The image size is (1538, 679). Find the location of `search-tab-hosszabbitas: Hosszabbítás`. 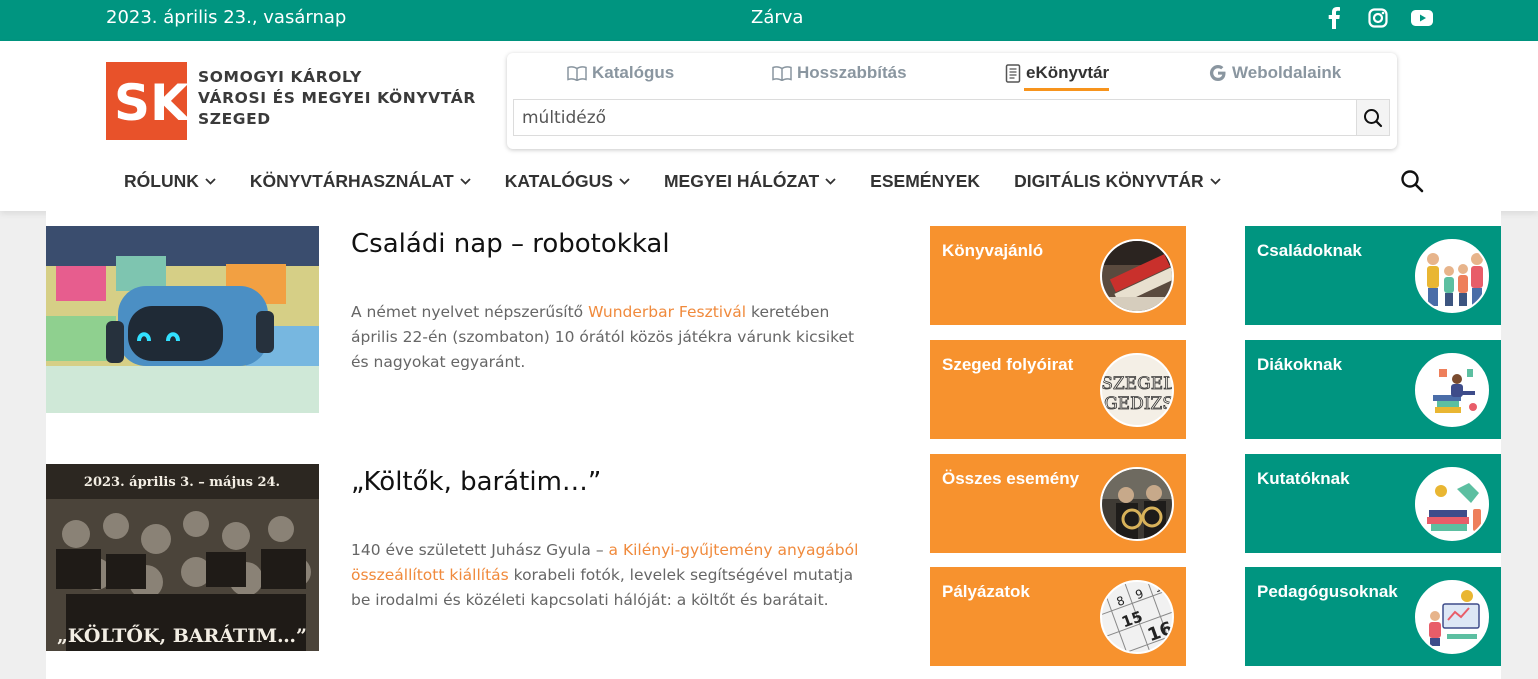

search-tab-hosszabbitas: Hosszabbítás is located at coordinates (839, 73).